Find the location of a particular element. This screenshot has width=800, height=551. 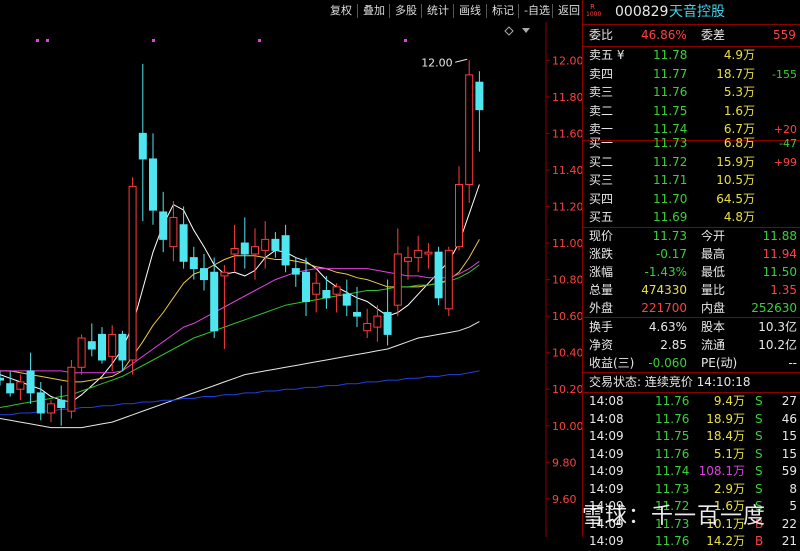

toolbar-button-3: 统计 is located at coordinates (438, 11).